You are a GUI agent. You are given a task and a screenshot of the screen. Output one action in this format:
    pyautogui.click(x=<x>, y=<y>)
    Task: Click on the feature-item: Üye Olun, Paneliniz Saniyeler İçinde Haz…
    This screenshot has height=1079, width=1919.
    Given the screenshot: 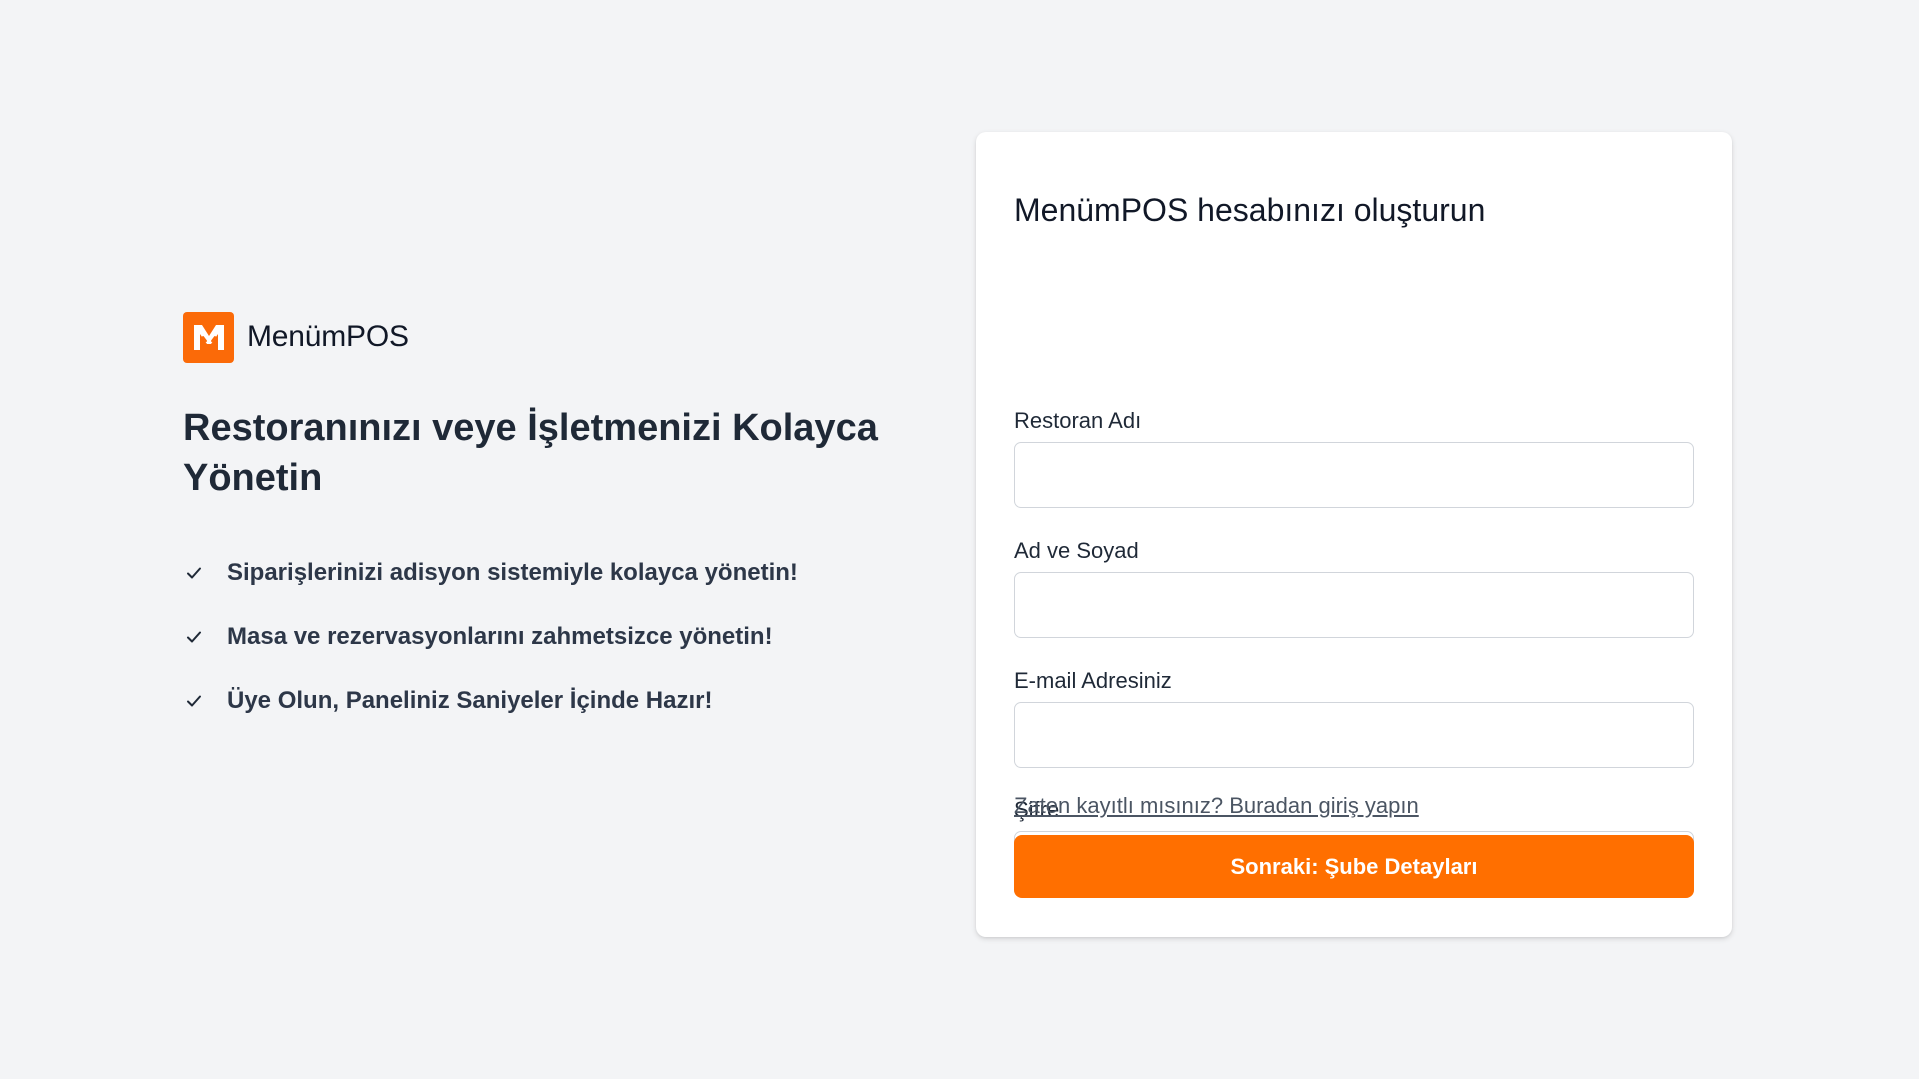 What is the action you would take?
    pyautogui.click(x=543, y=701)
    